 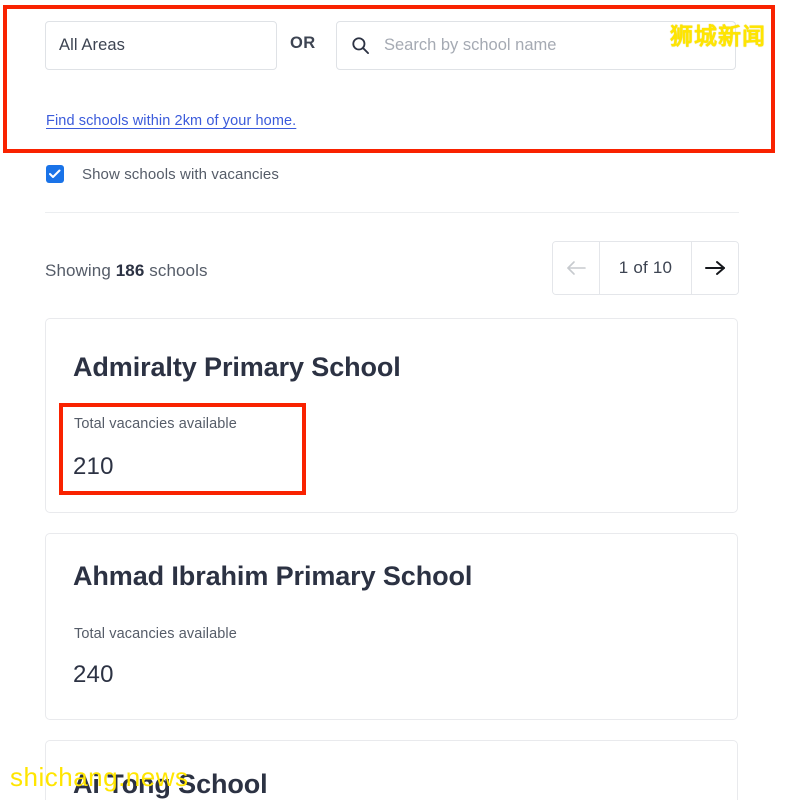 I want to click on showing-suffix: schools, so click(x=178, y=270).